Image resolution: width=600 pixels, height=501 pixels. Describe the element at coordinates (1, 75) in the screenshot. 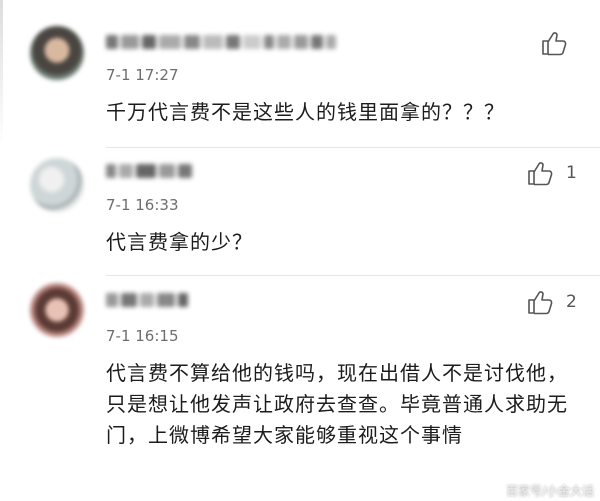

I see `left-edge-shadow` at that location.